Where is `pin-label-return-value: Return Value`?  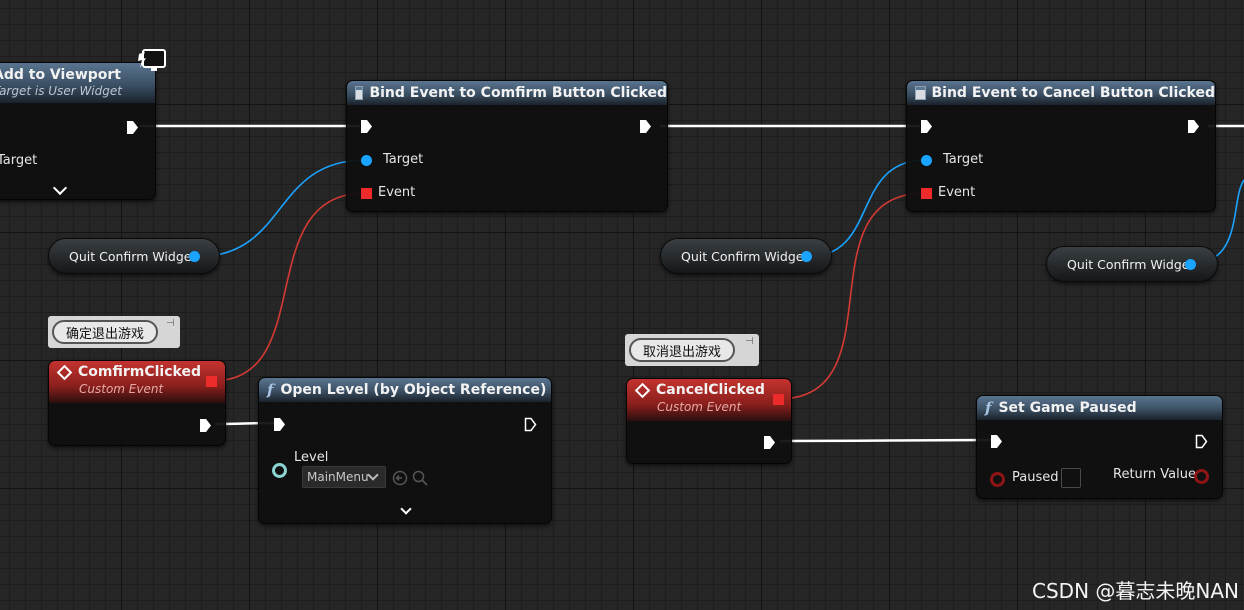 pin-label-return-value: Return Value is located at coordinates (1154, 474).